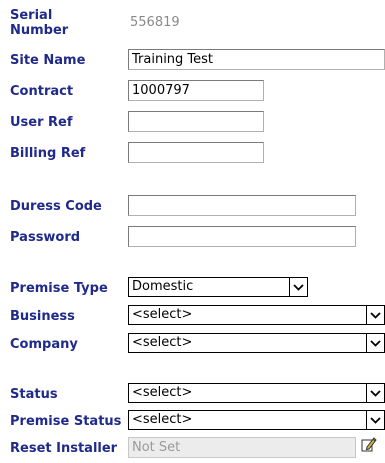 This screenshot has width=385, height=463. Describe the element at coordinates (155, 22) in the screenshot. I see `serial-number-value: 556819` at that location.